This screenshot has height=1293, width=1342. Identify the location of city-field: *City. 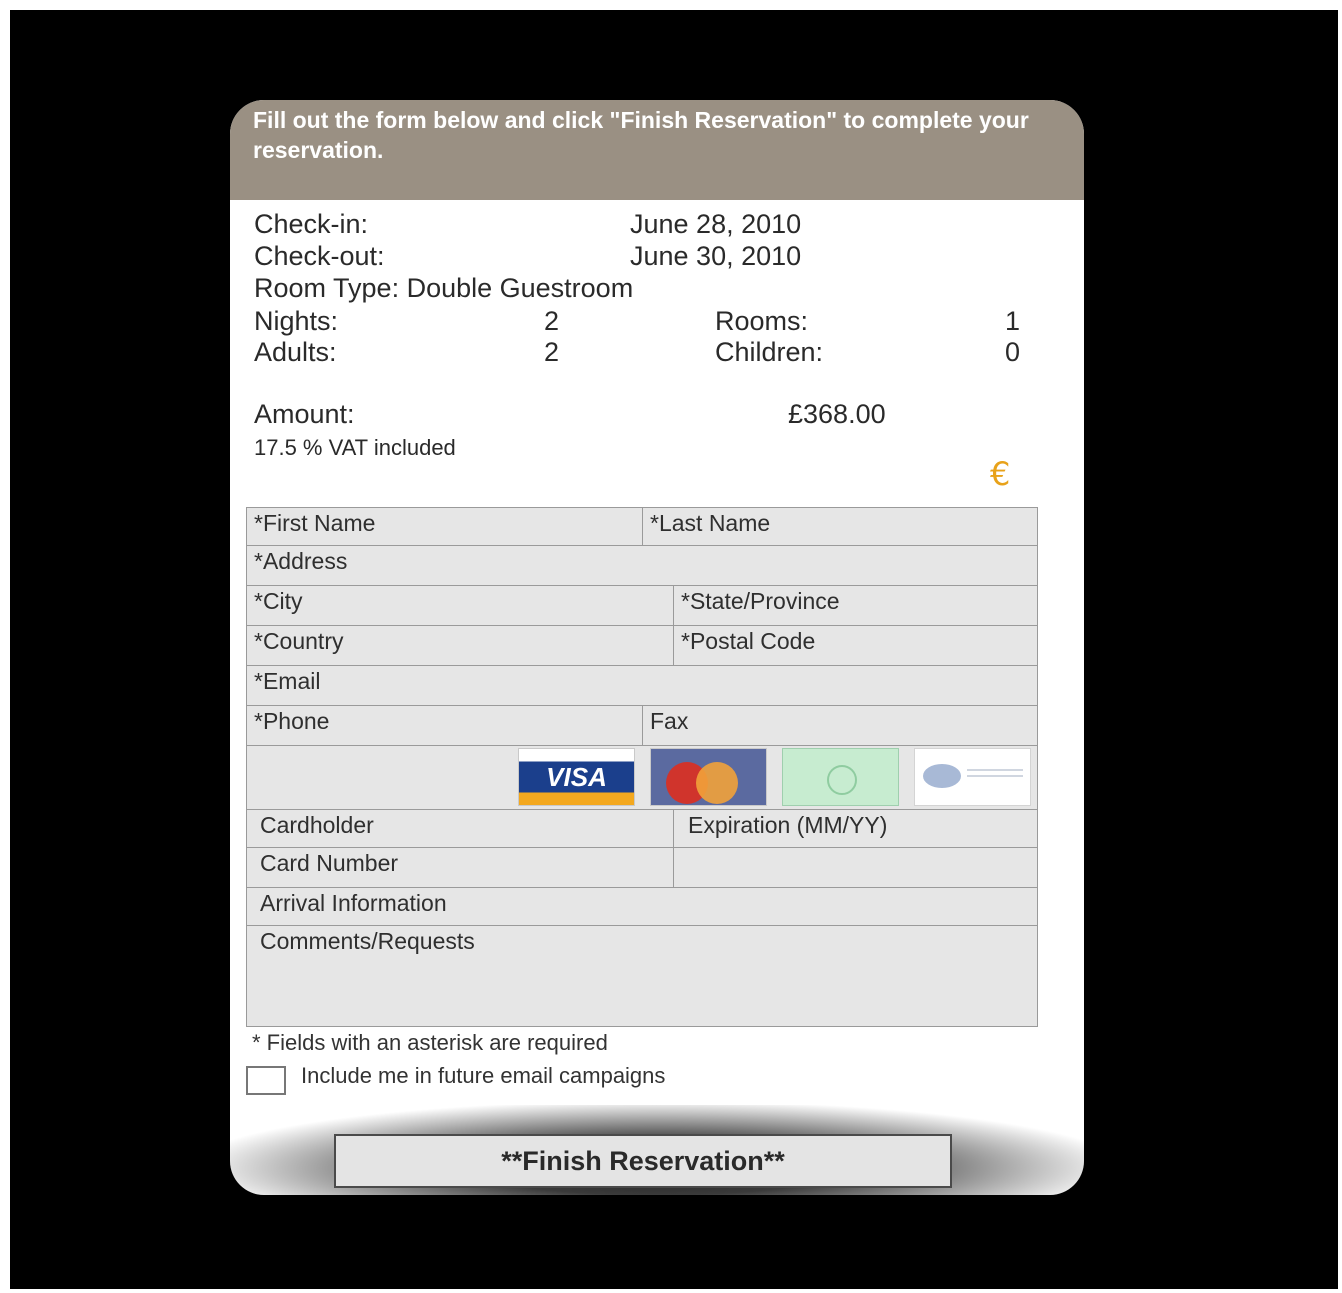
(460, 605).